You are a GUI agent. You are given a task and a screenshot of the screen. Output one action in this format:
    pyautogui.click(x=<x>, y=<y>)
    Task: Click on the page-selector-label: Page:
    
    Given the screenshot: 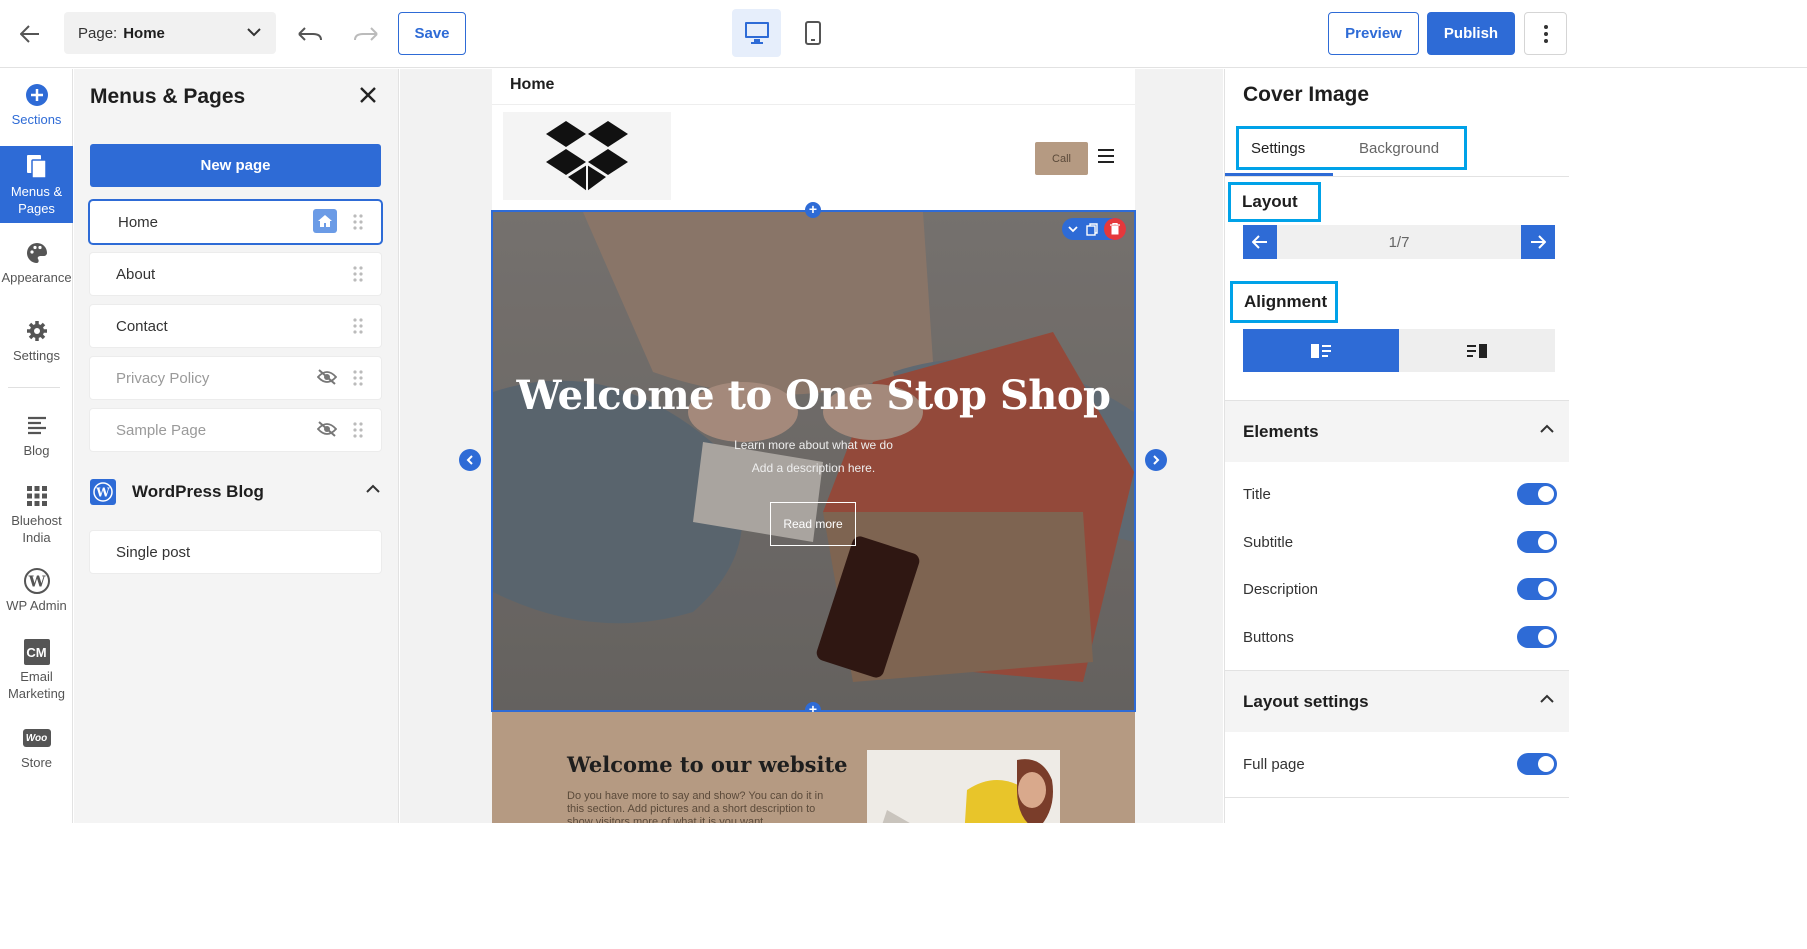 What is the action you would take?
    pyautogui.click(x=98, y=33)
    